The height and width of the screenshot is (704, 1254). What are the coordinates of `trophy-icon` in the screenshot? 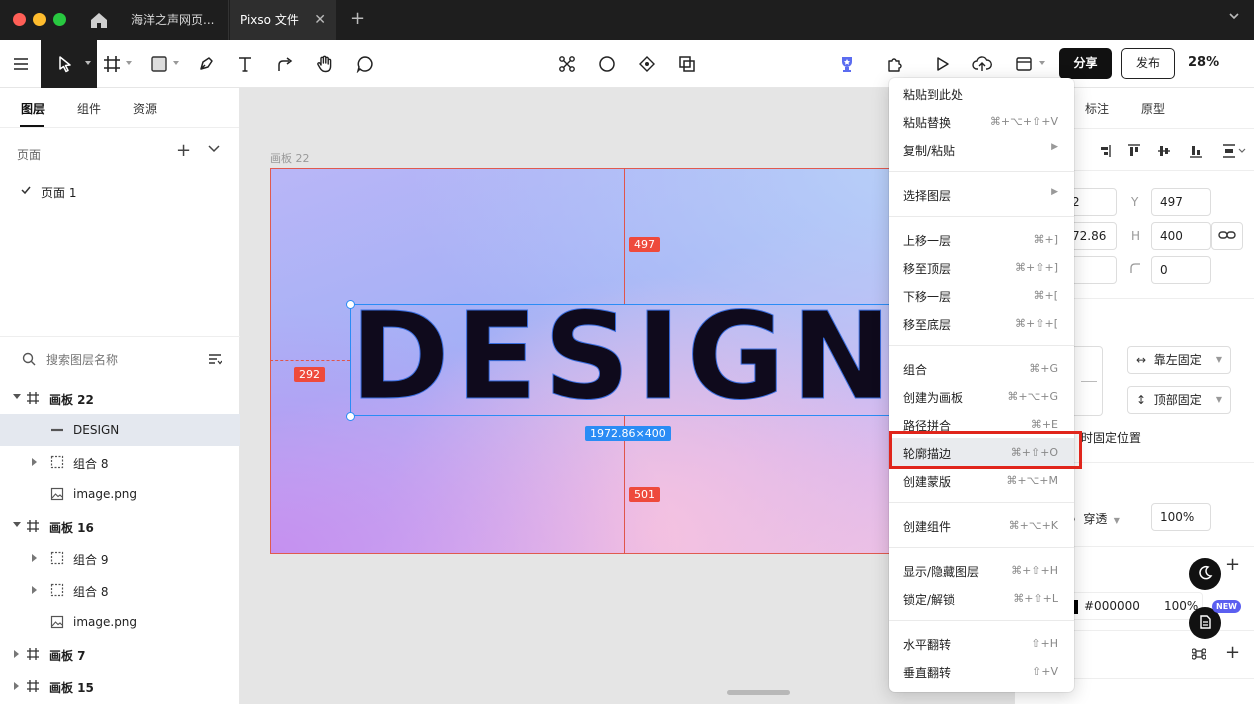 It's located at (847, 64).